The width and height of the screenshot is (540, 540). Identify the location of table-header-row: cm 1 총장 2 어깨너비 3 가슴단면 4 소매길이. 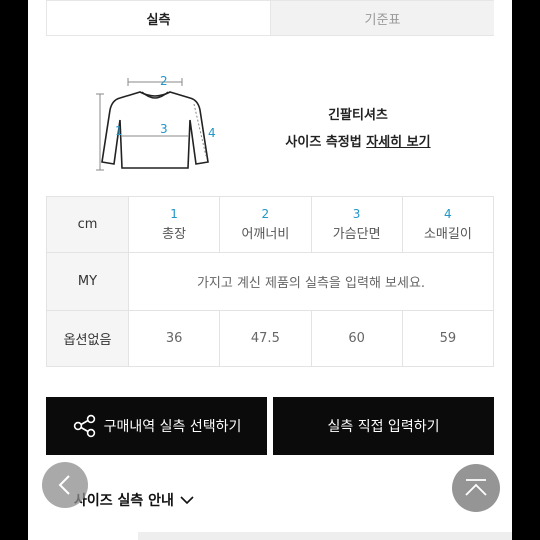
(270, 224).